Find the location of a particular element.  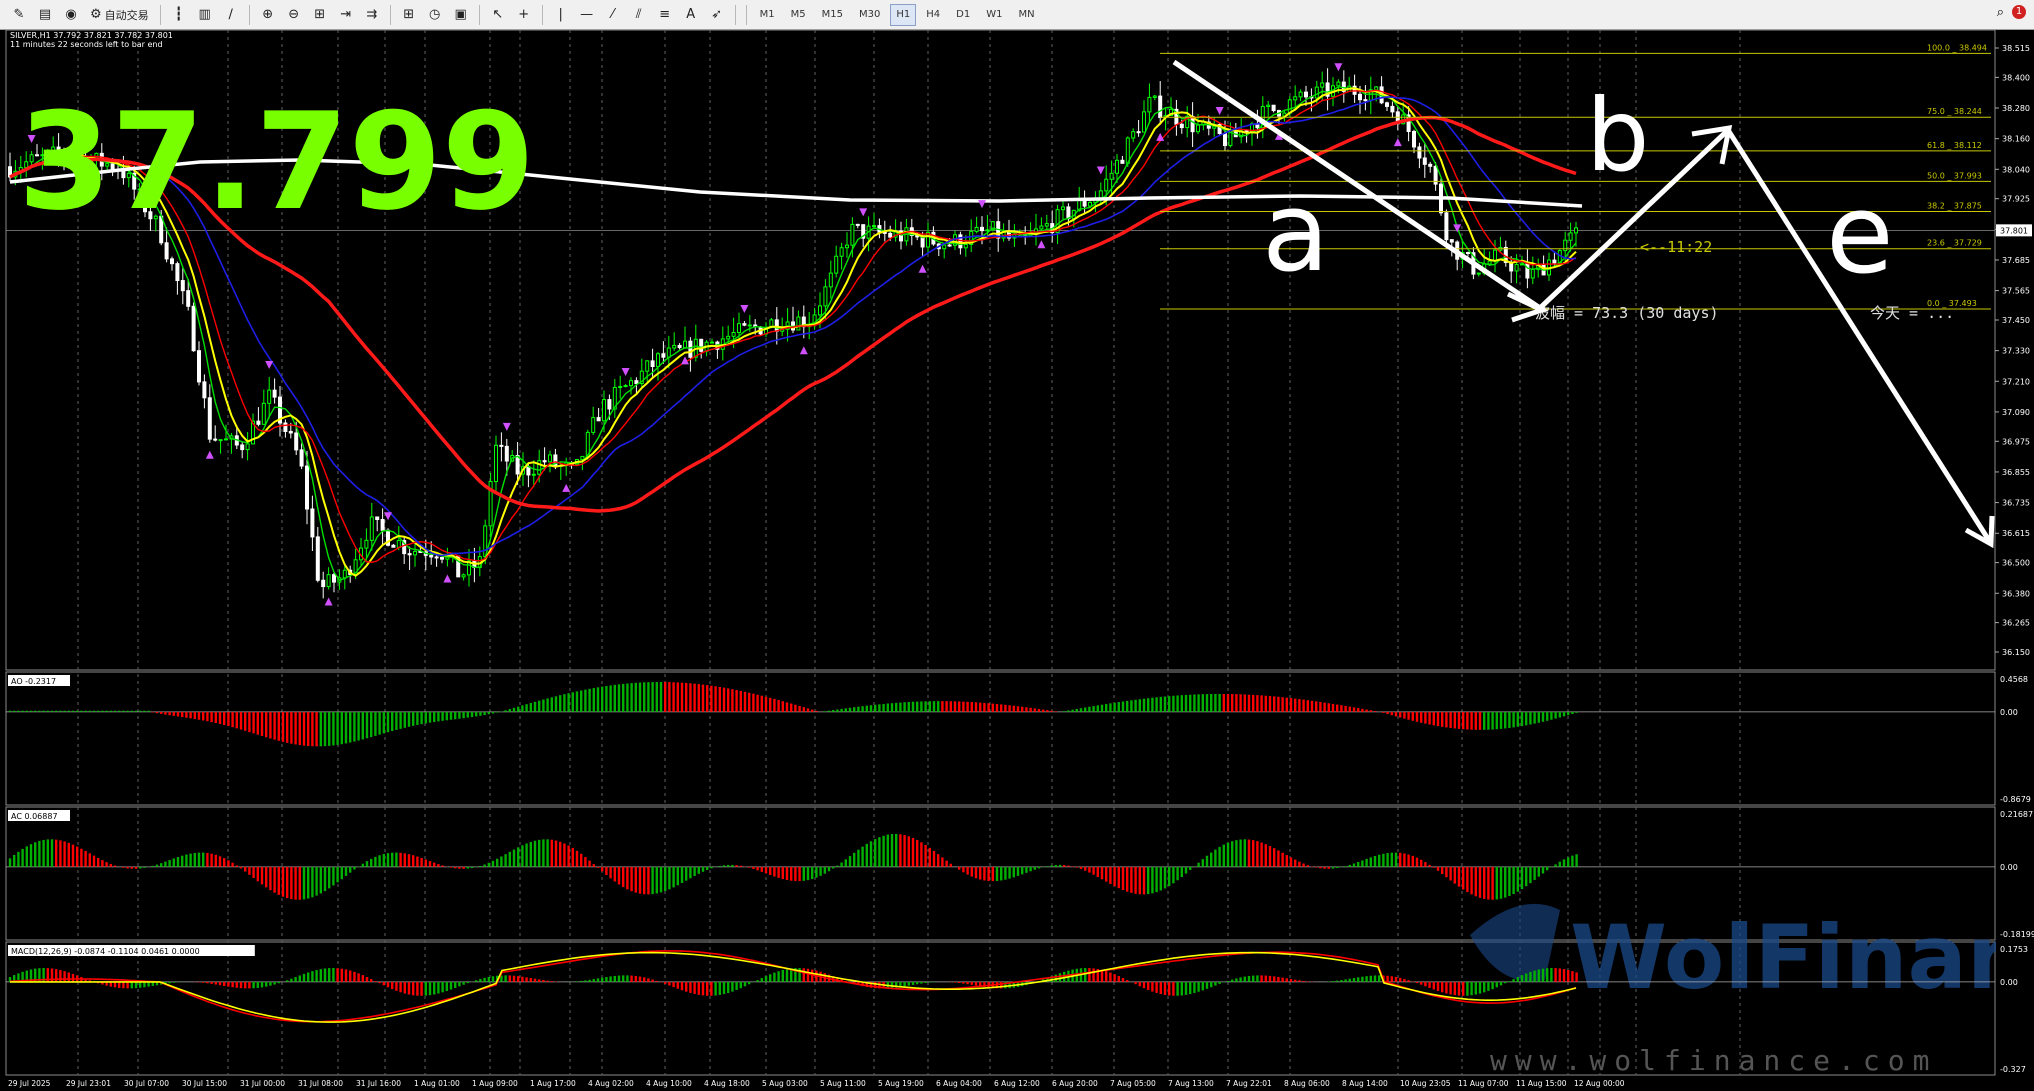

chart-shift-button: ⇥ is located at coordinates (346, 15).